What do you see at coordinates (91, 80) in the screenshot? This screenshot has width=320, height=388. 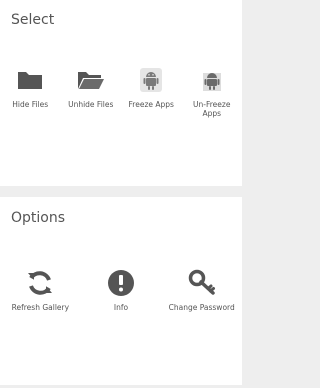 I see `open-folder-icon` at bounding box center [91, 80].